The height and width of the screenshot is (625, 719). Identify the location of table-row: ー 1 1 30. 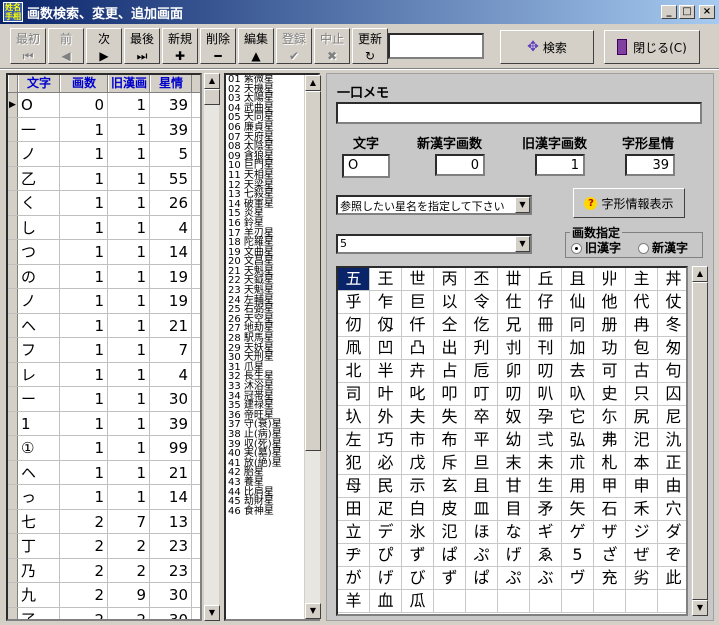
(104, 399).